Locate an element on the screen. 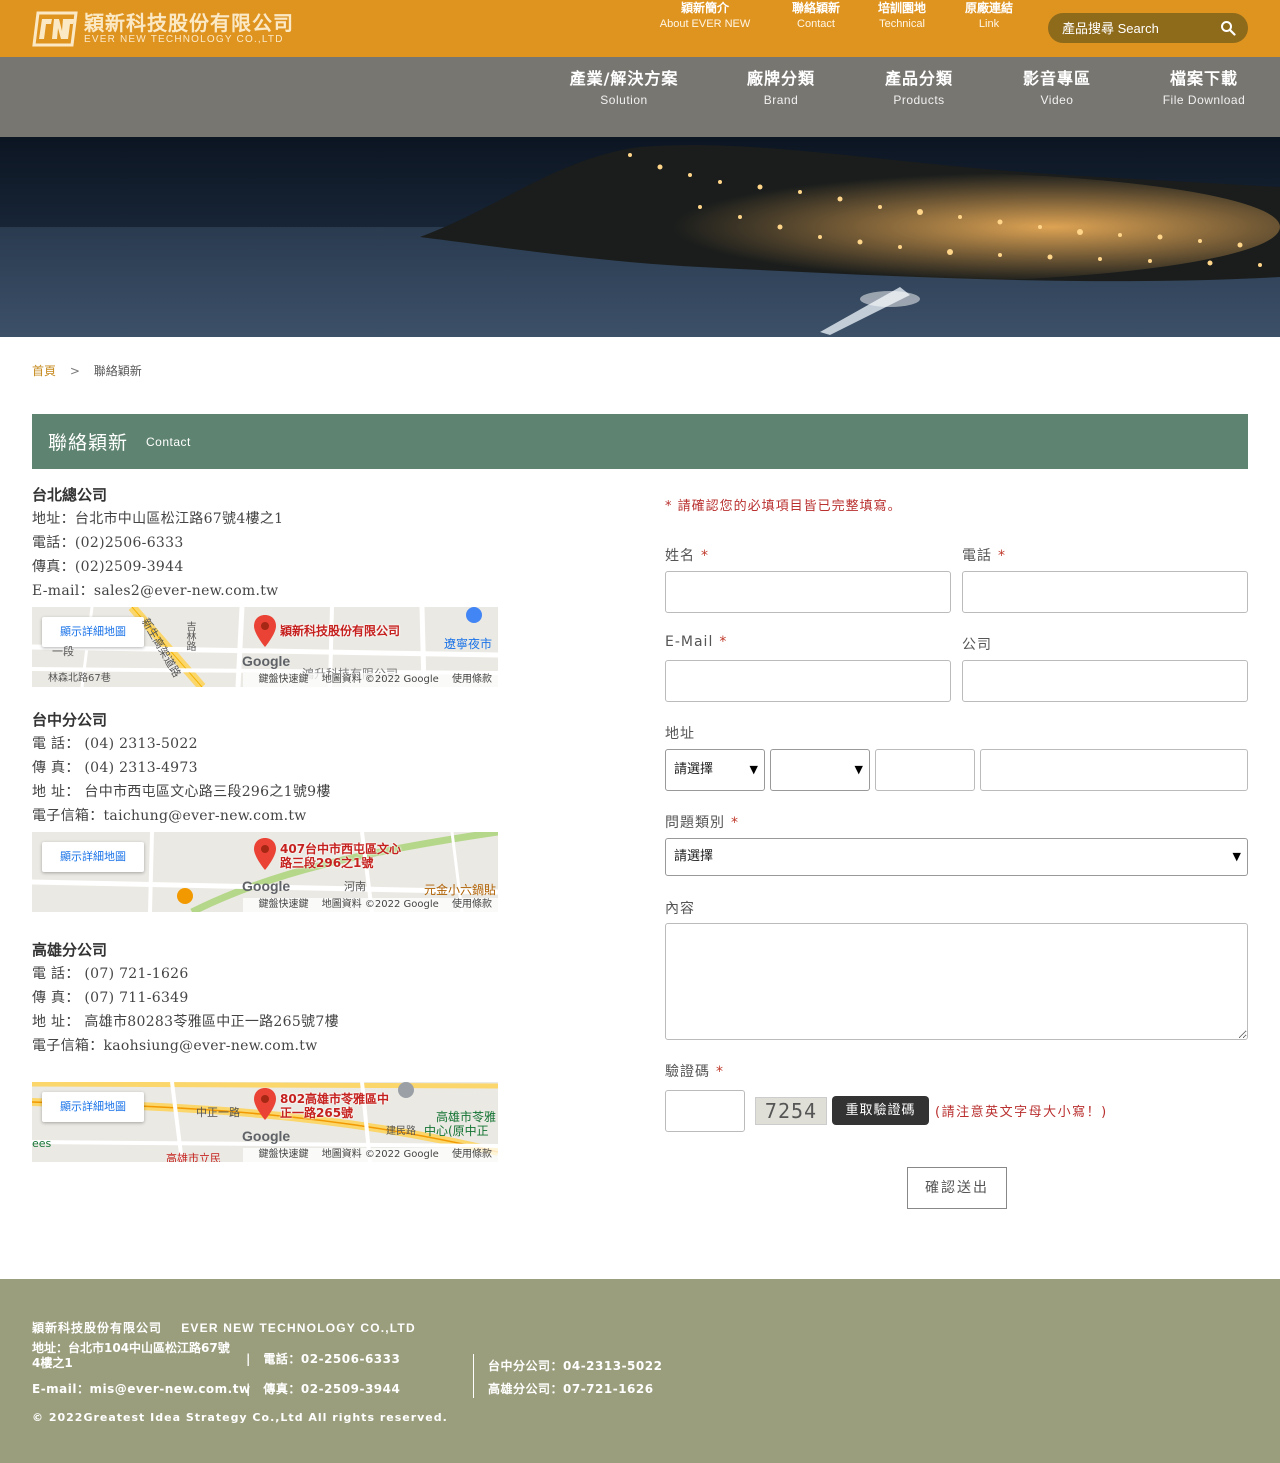  nav-item-file-download-cn: 檔案下載 is located at coordinates (1204, 78).